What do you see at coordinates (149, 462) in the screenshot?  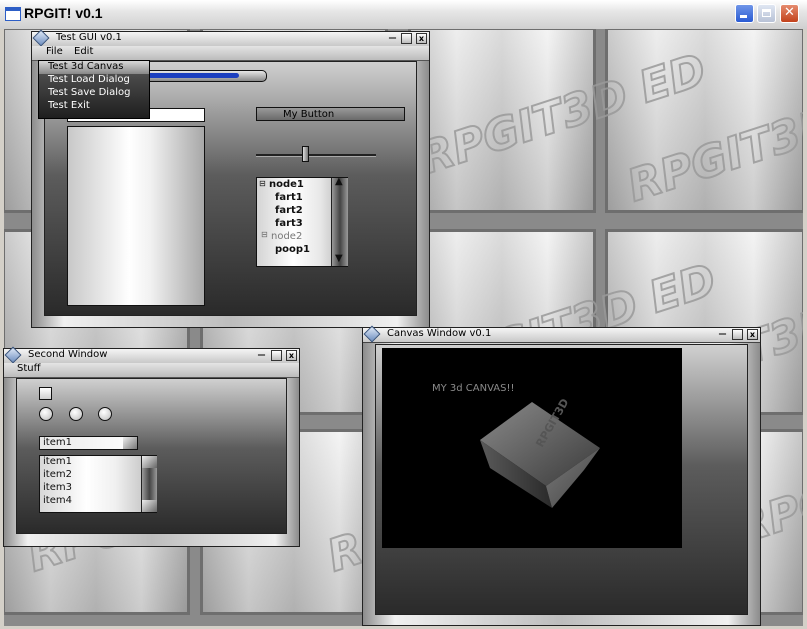 I see `scroll-up-arrow-icon` at bounding box center [149, 462].